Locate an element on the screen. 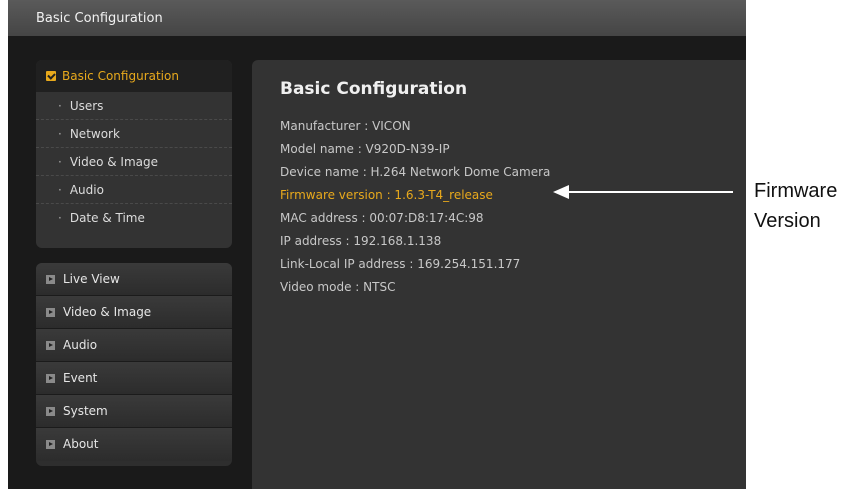 The image size is (867, 489). checkbox-icon is located at coordinates (51, 76).